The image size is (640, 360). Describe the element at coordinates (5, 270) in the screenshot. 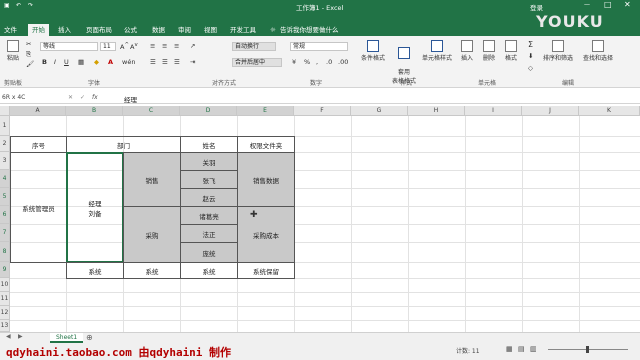

I see `row-header-9: 9` at that location.